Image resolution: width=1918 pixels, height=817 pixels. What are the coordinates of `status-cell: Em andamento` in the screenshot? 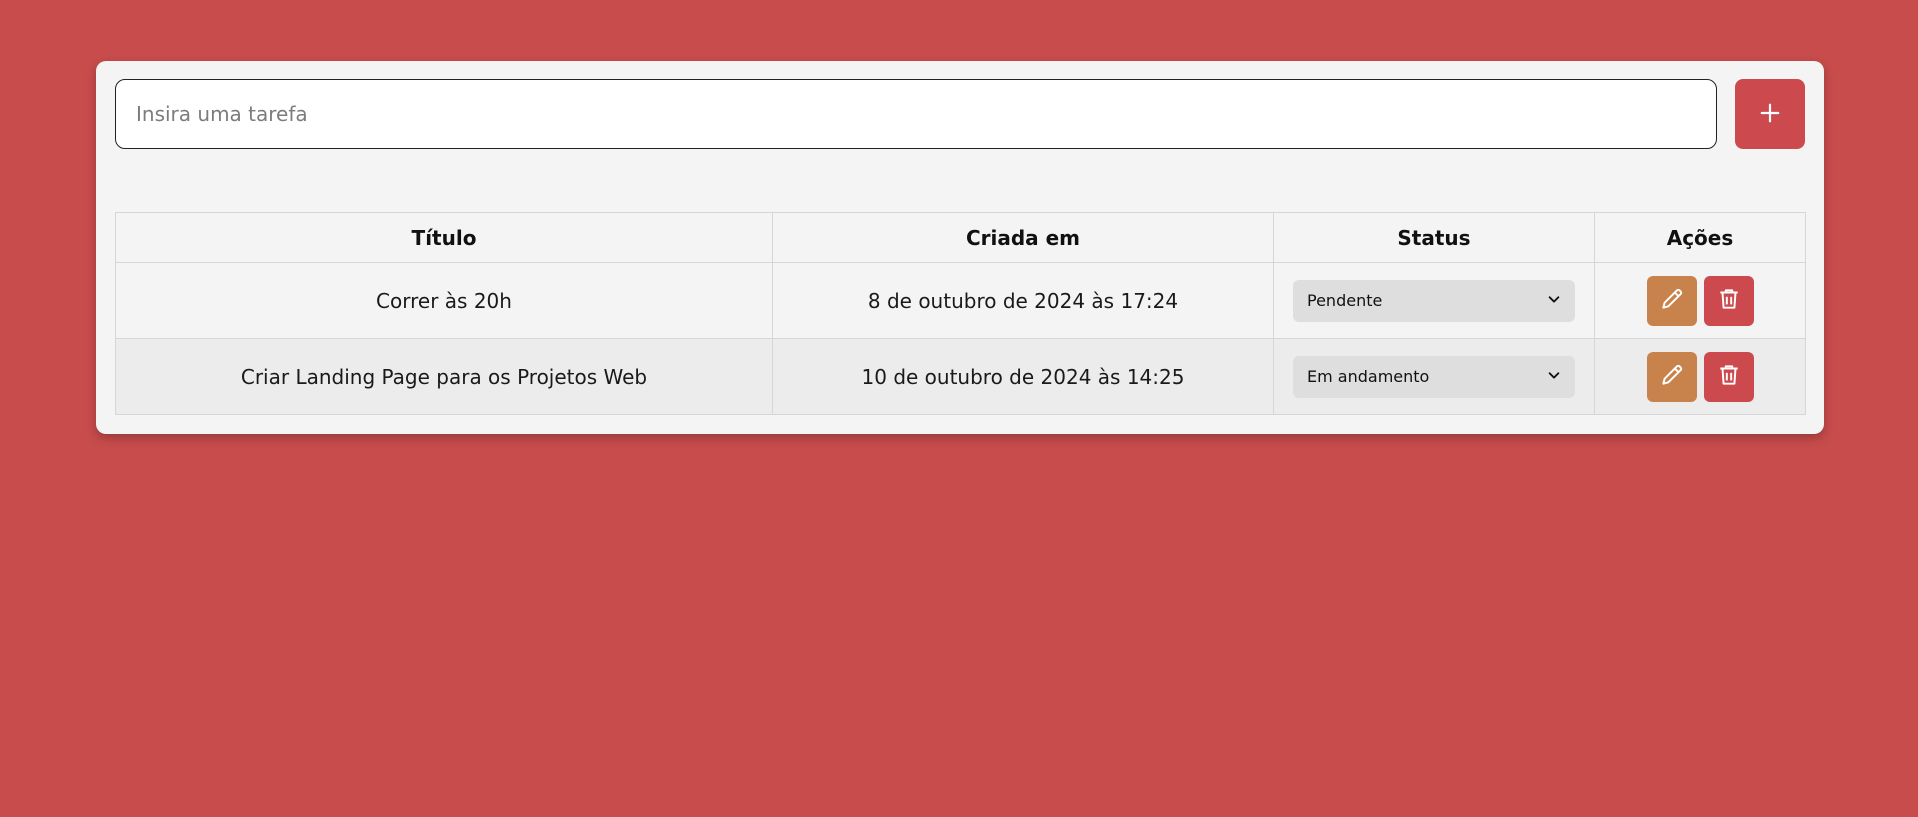 It's located at (1434, 376).